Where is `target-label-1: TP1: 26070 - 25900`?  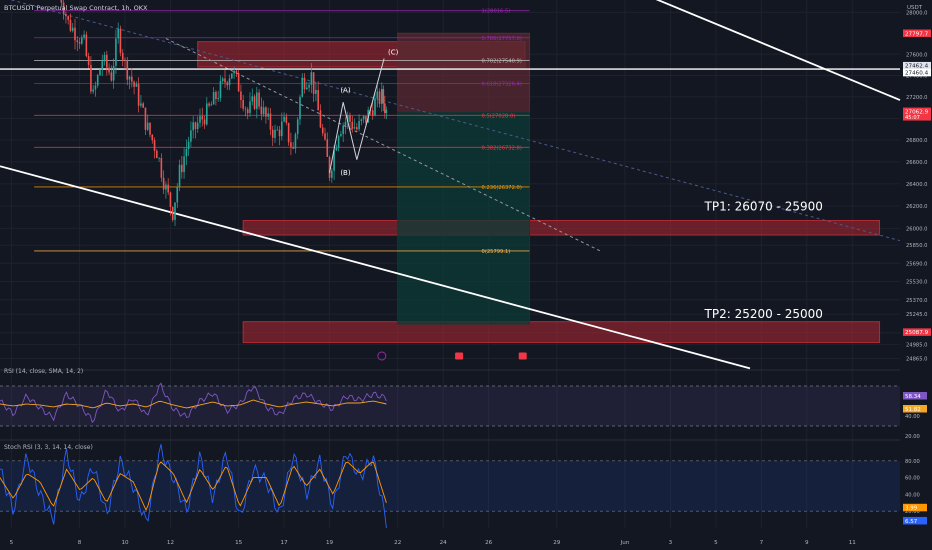
target-label-1: TP1: 26070 - 25900 is located at coordinates (763, 206).